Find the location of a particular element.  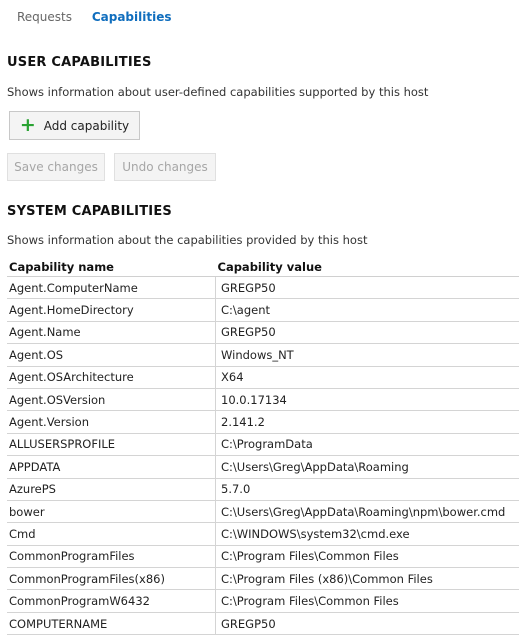

plus-icon: + is located at coordinates (28, 125).